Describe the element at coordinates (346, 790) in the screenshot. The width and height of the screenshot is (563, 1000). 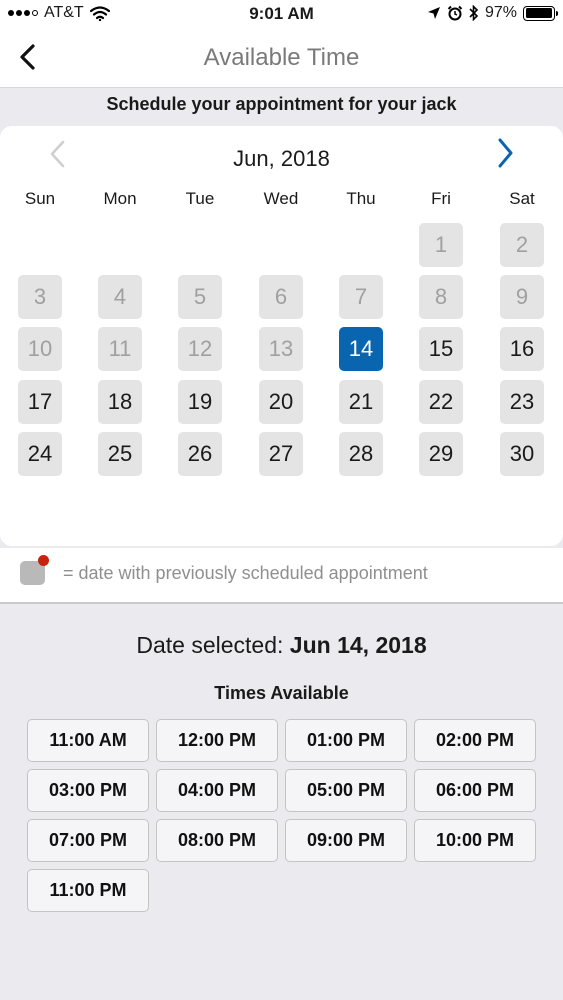
I see `time-slot-button: 05:00 PM` at that location.